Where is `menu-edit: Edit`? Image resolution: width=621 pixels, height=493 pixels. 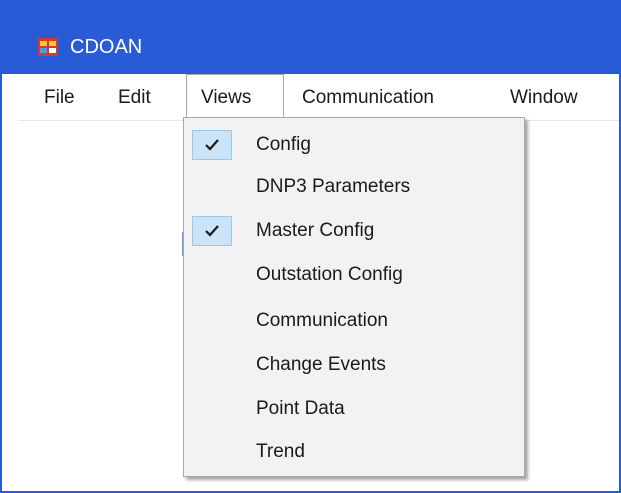 menu-edit: Edit is located at coordinates (134, 97).